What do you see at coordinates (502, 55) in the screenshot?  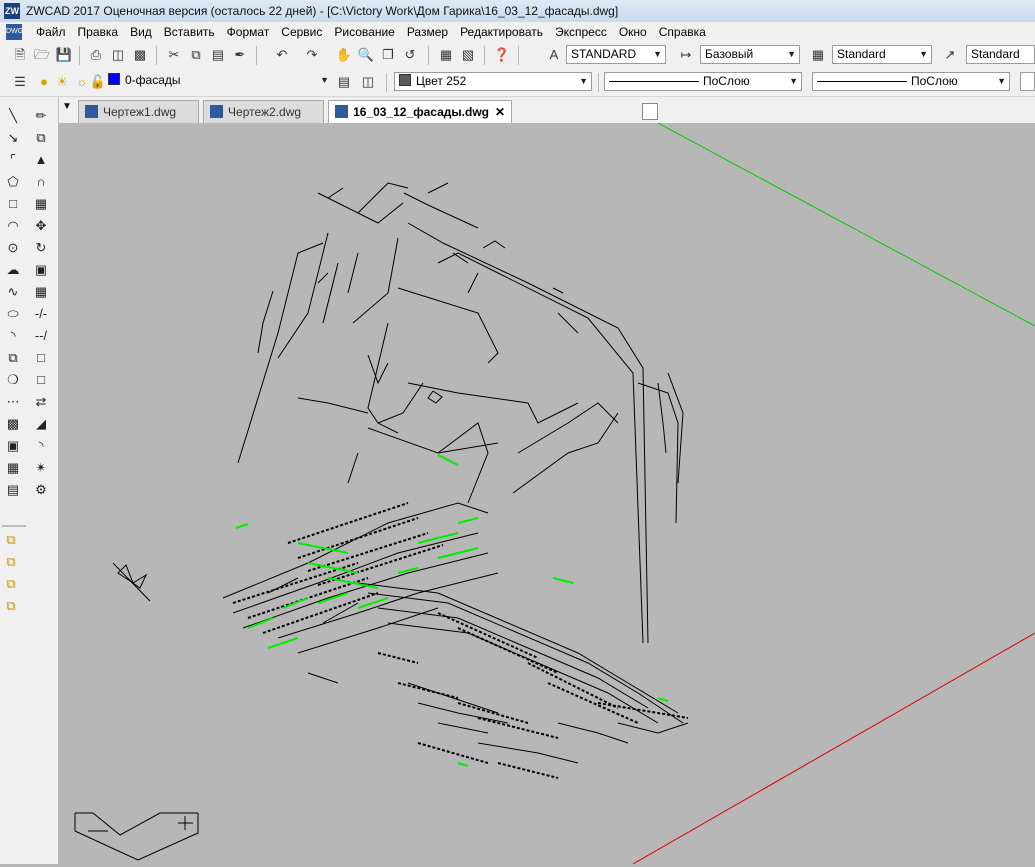 I see `help-icon: ❓` at bounding box center [502, 55].